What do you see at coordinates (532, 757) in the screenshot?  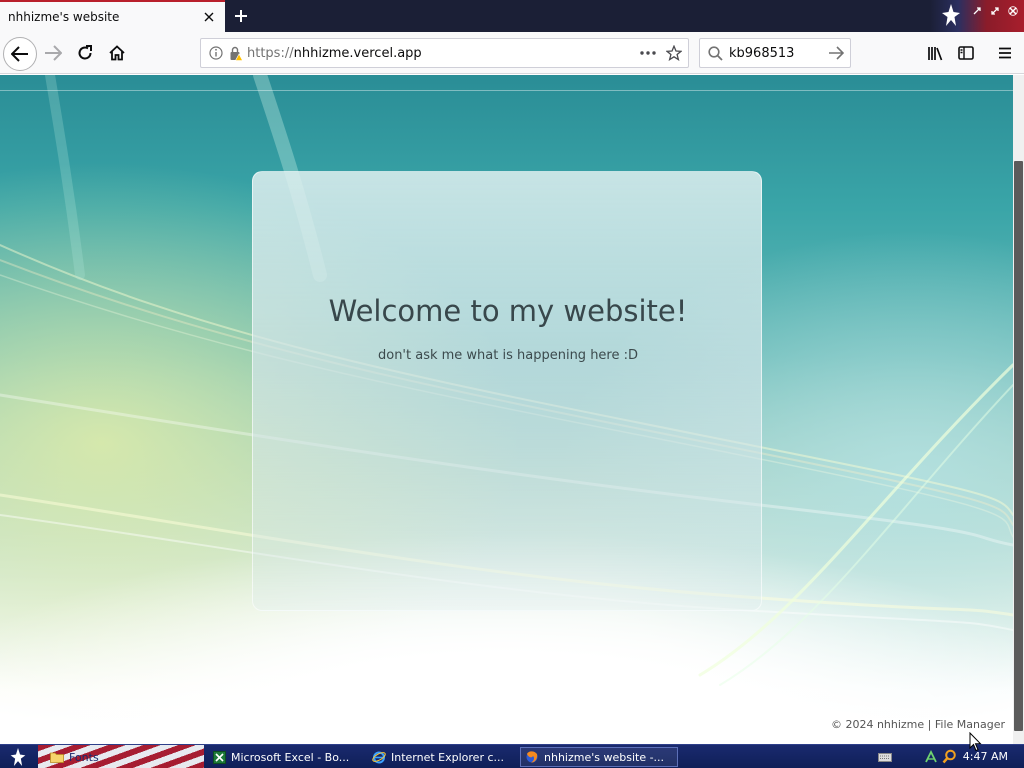 I see `firefox-icon` at bounding box center [532, 757].